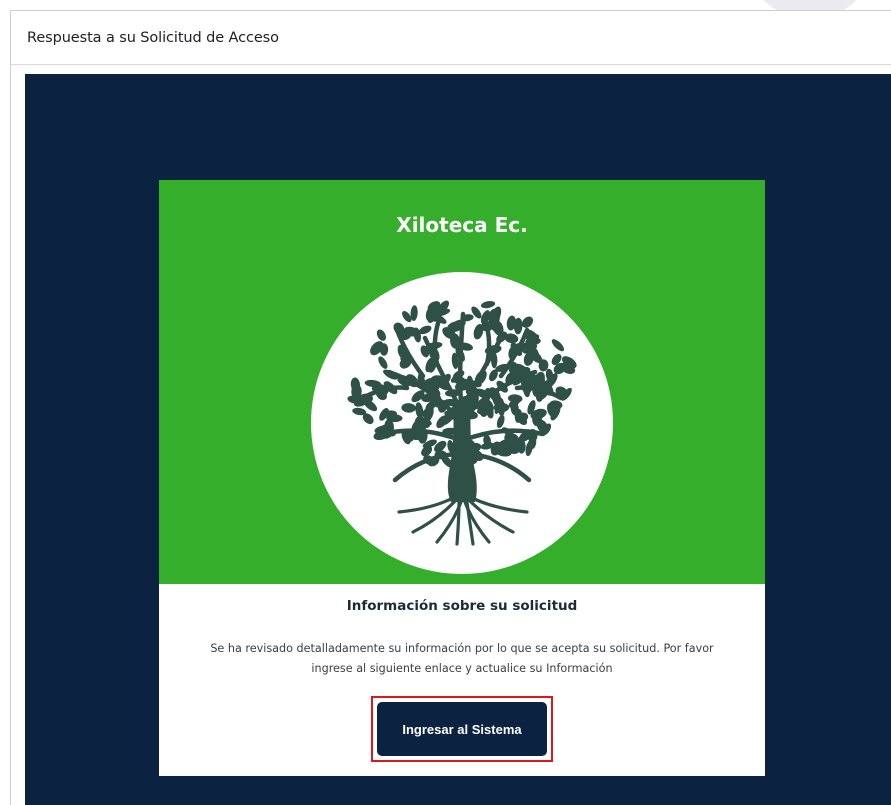 The width and height of the screenshot is (891, 805). What do you see at coordinates (462, 225) in the screenshot?
I see `brand-title: Xiloteca Ec.` at bounding box center [462, 225].